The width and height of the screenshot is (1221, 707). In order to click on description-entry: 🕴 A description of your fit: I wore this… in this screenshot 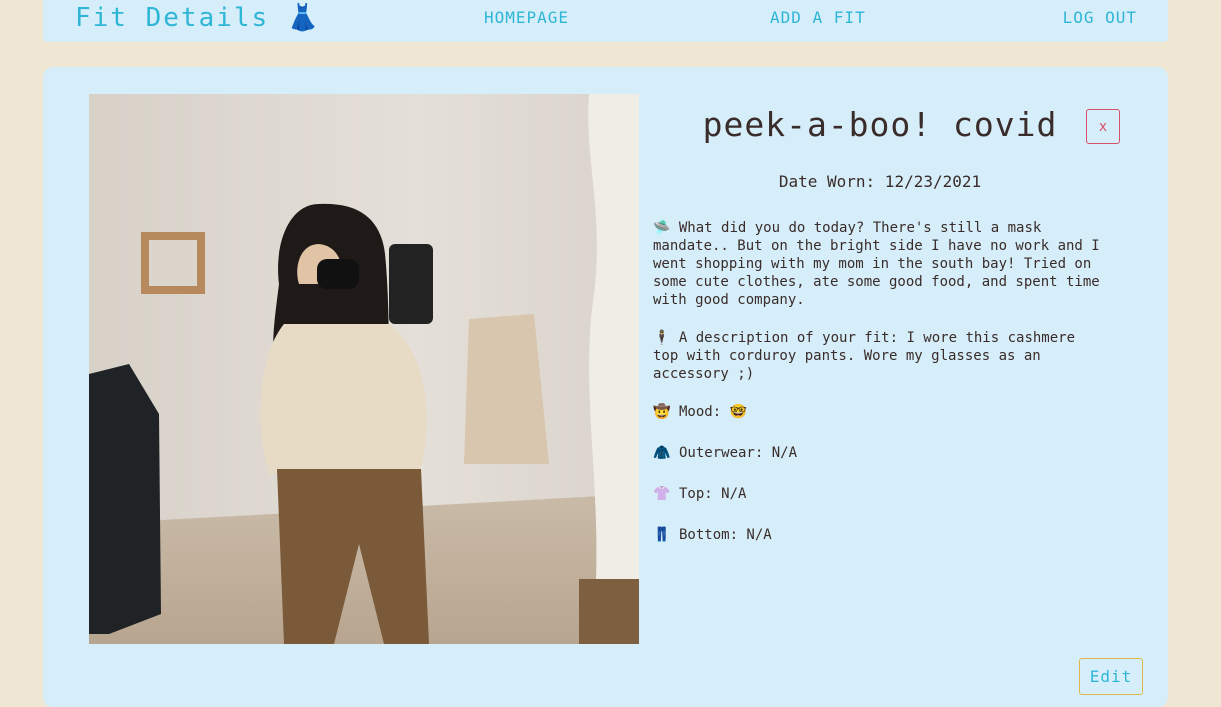, I will do `click(880, 356)`.